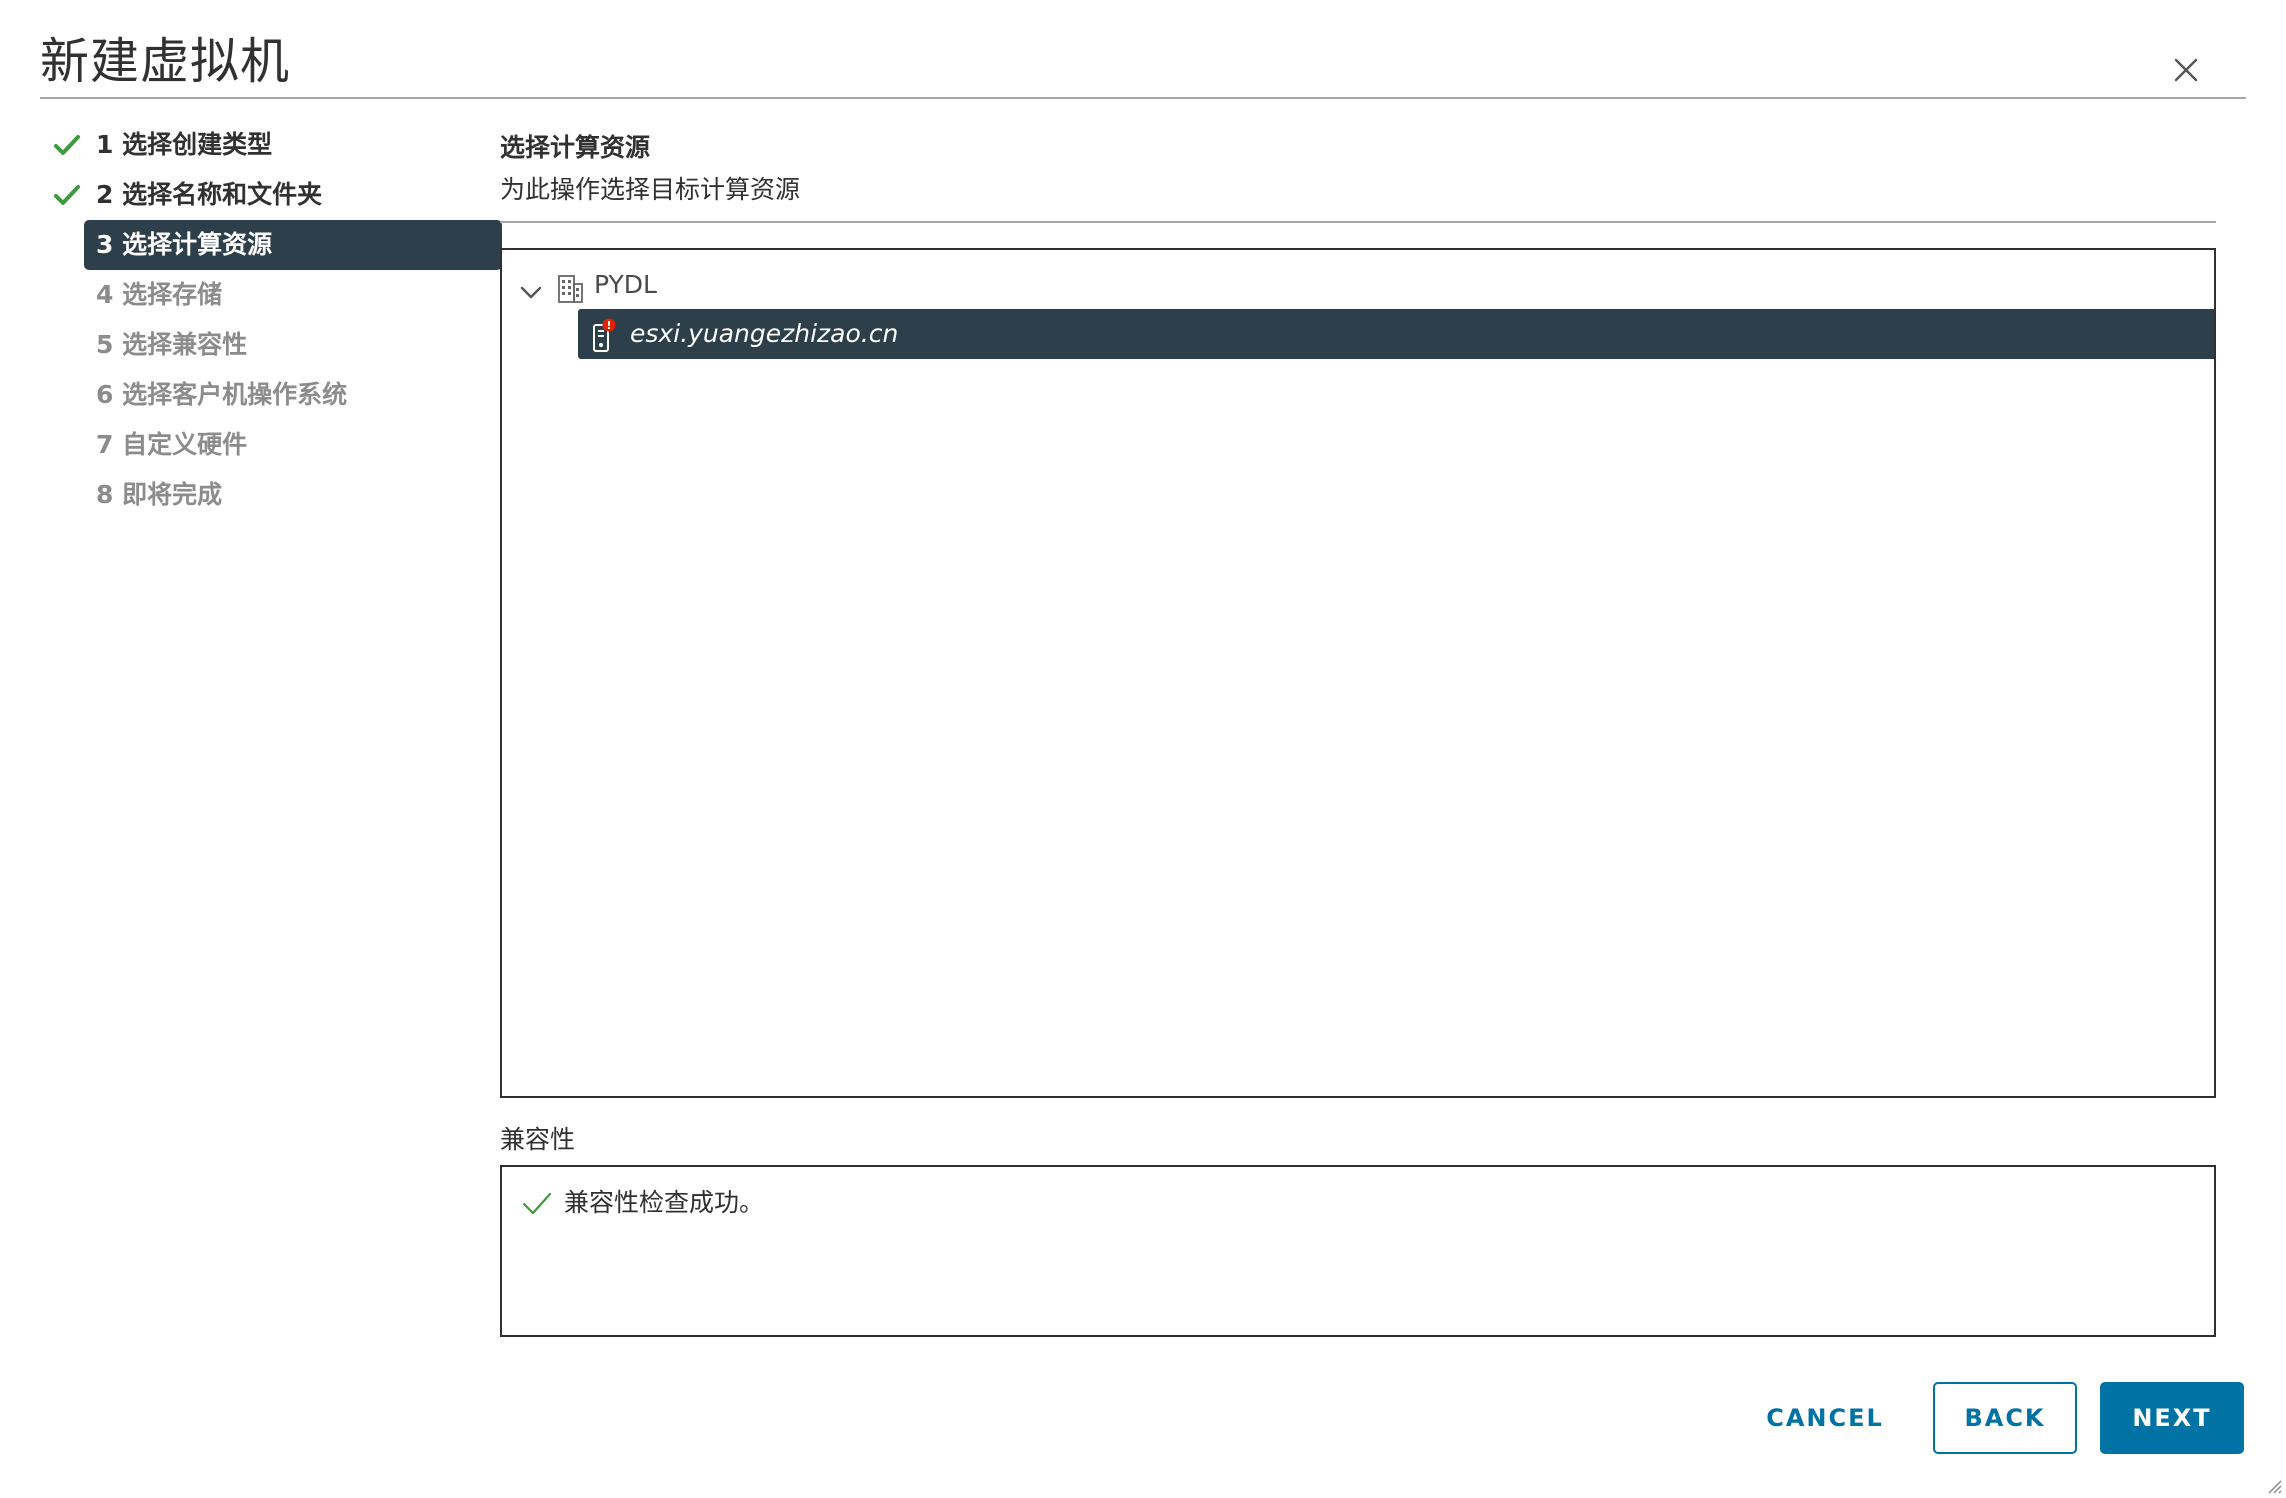  What do you see at coordinates (664, 1202) in the screenshot?
I see `compatibility-message: 兼容性检查成功。` at bounding box center [664, 1202].